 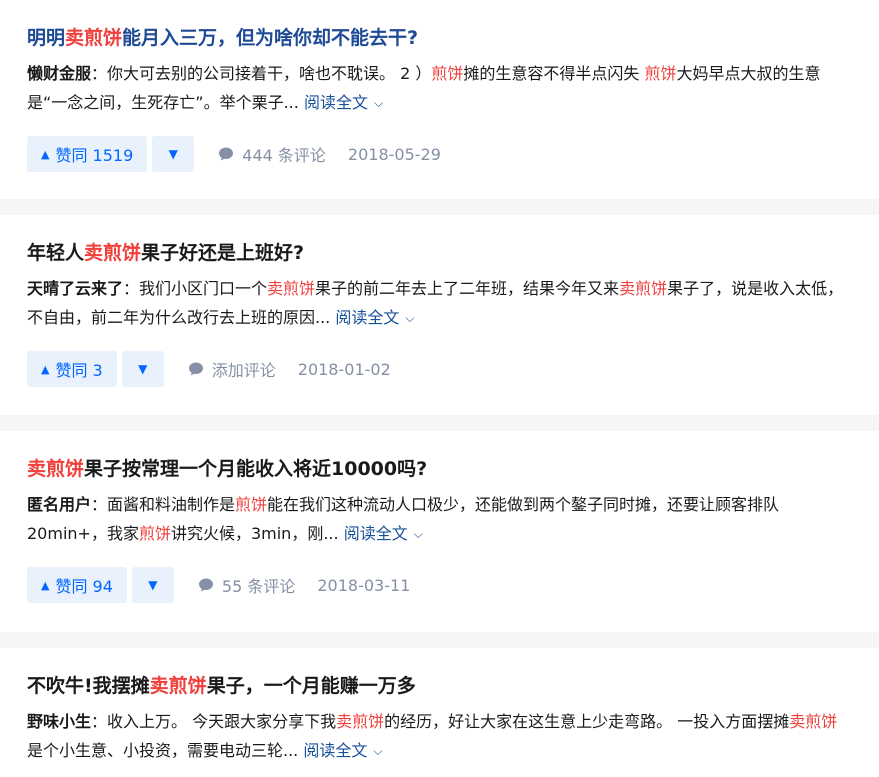 I want to click on action-bar: ▲ 赞同 94 ▼ 55 条评论 2018-03-11, so click(x=439, y=585).